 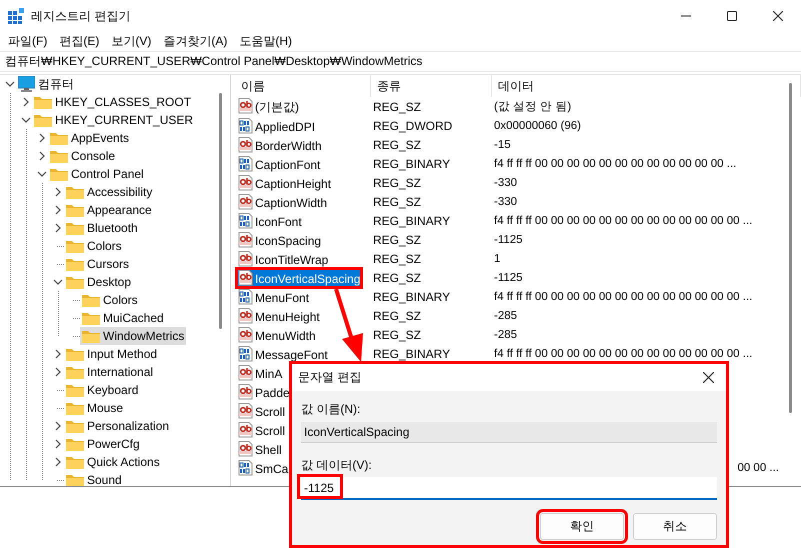 What do you see at coordinates (778, 16) in the screenshot?
I see `close-icon` at bounding box center [778, 16].